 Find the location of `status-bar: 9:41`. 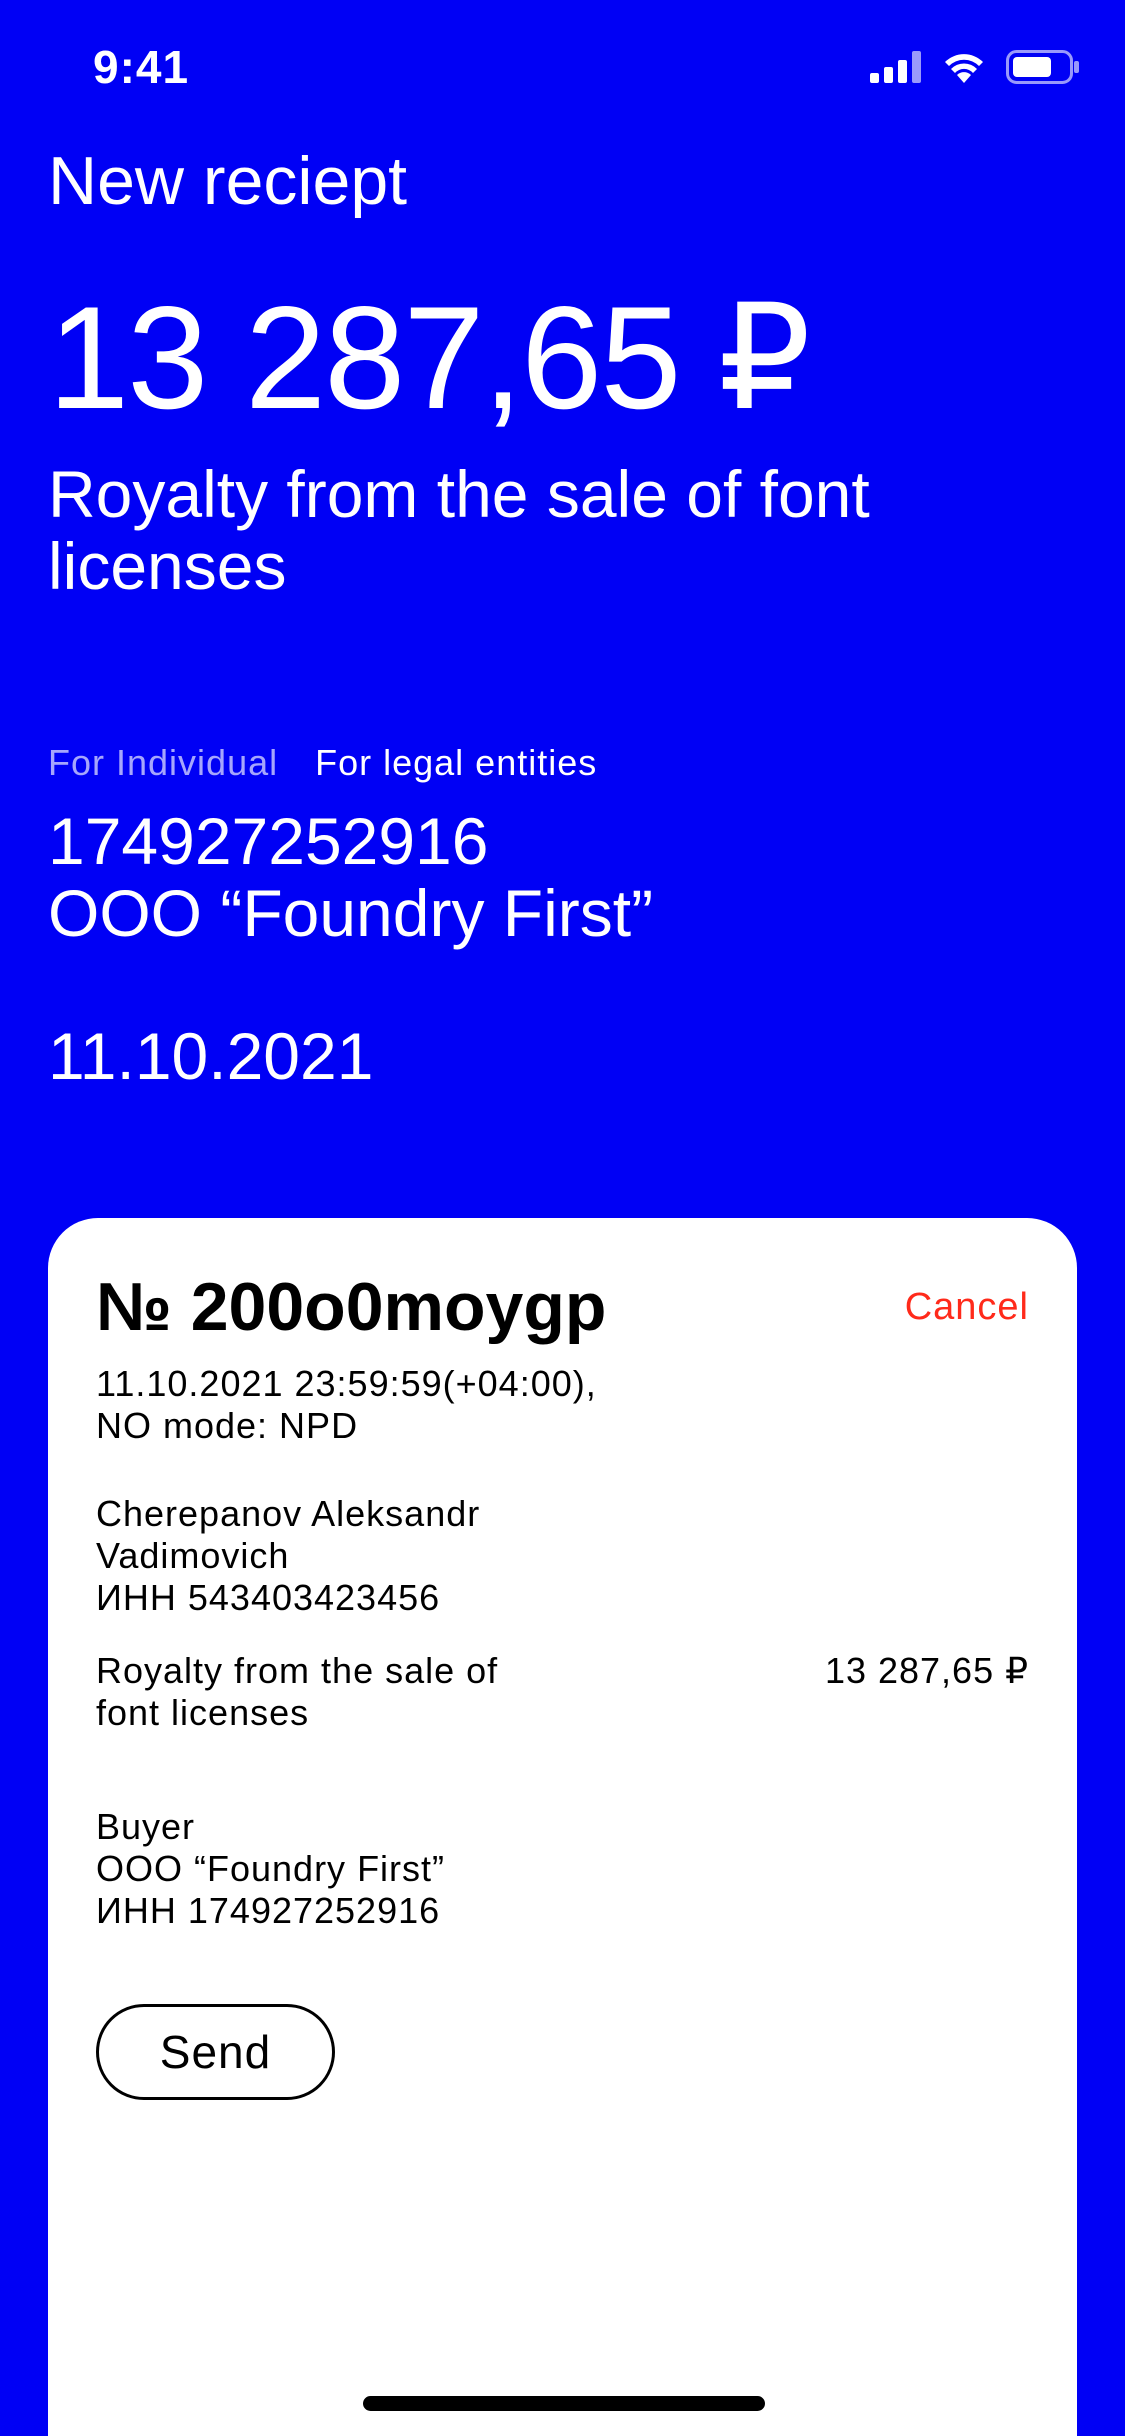

status-bar: 9:41 is located at coordinates (562, 70).